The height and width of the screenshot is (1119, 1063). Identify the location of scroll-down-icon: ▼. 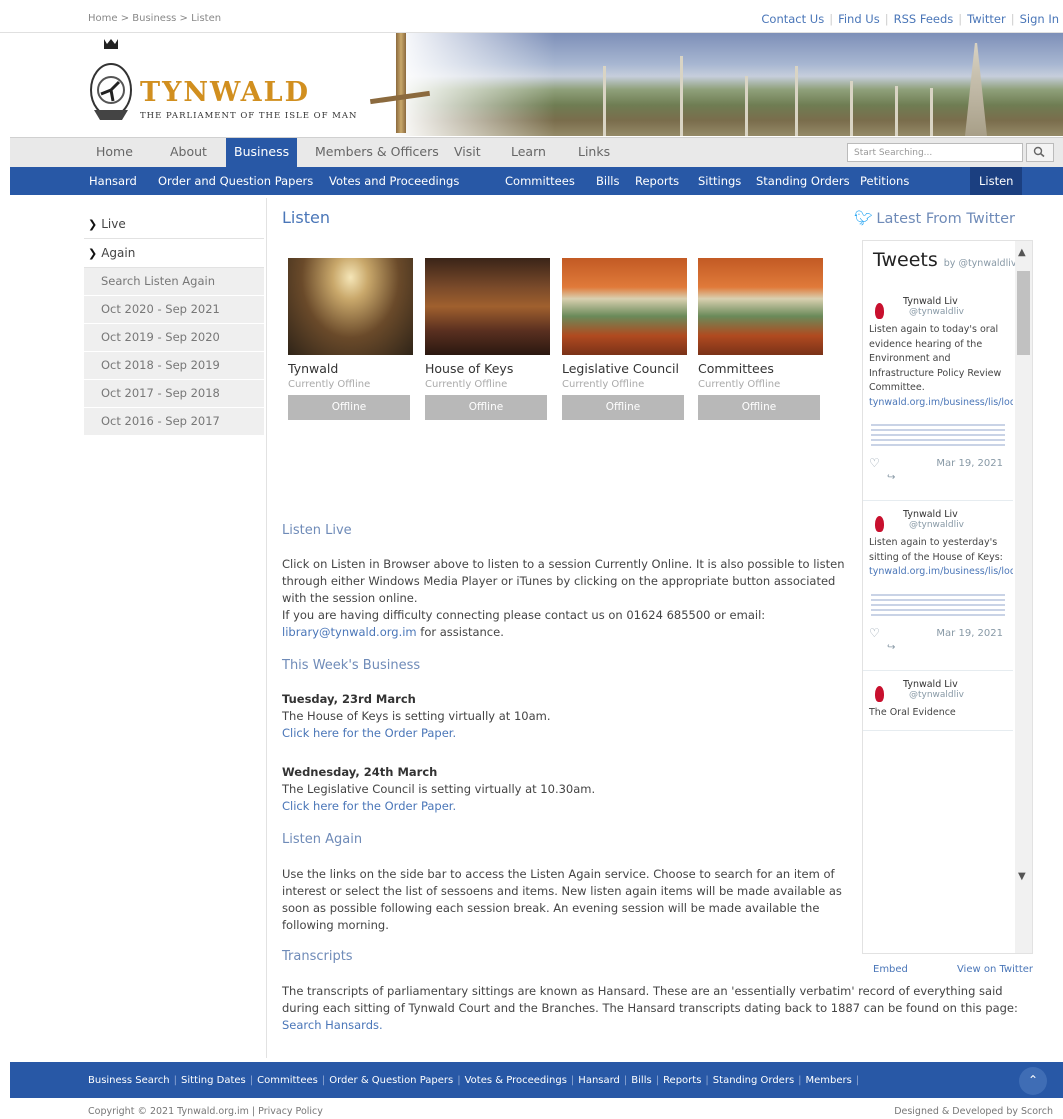
(1022, 876).